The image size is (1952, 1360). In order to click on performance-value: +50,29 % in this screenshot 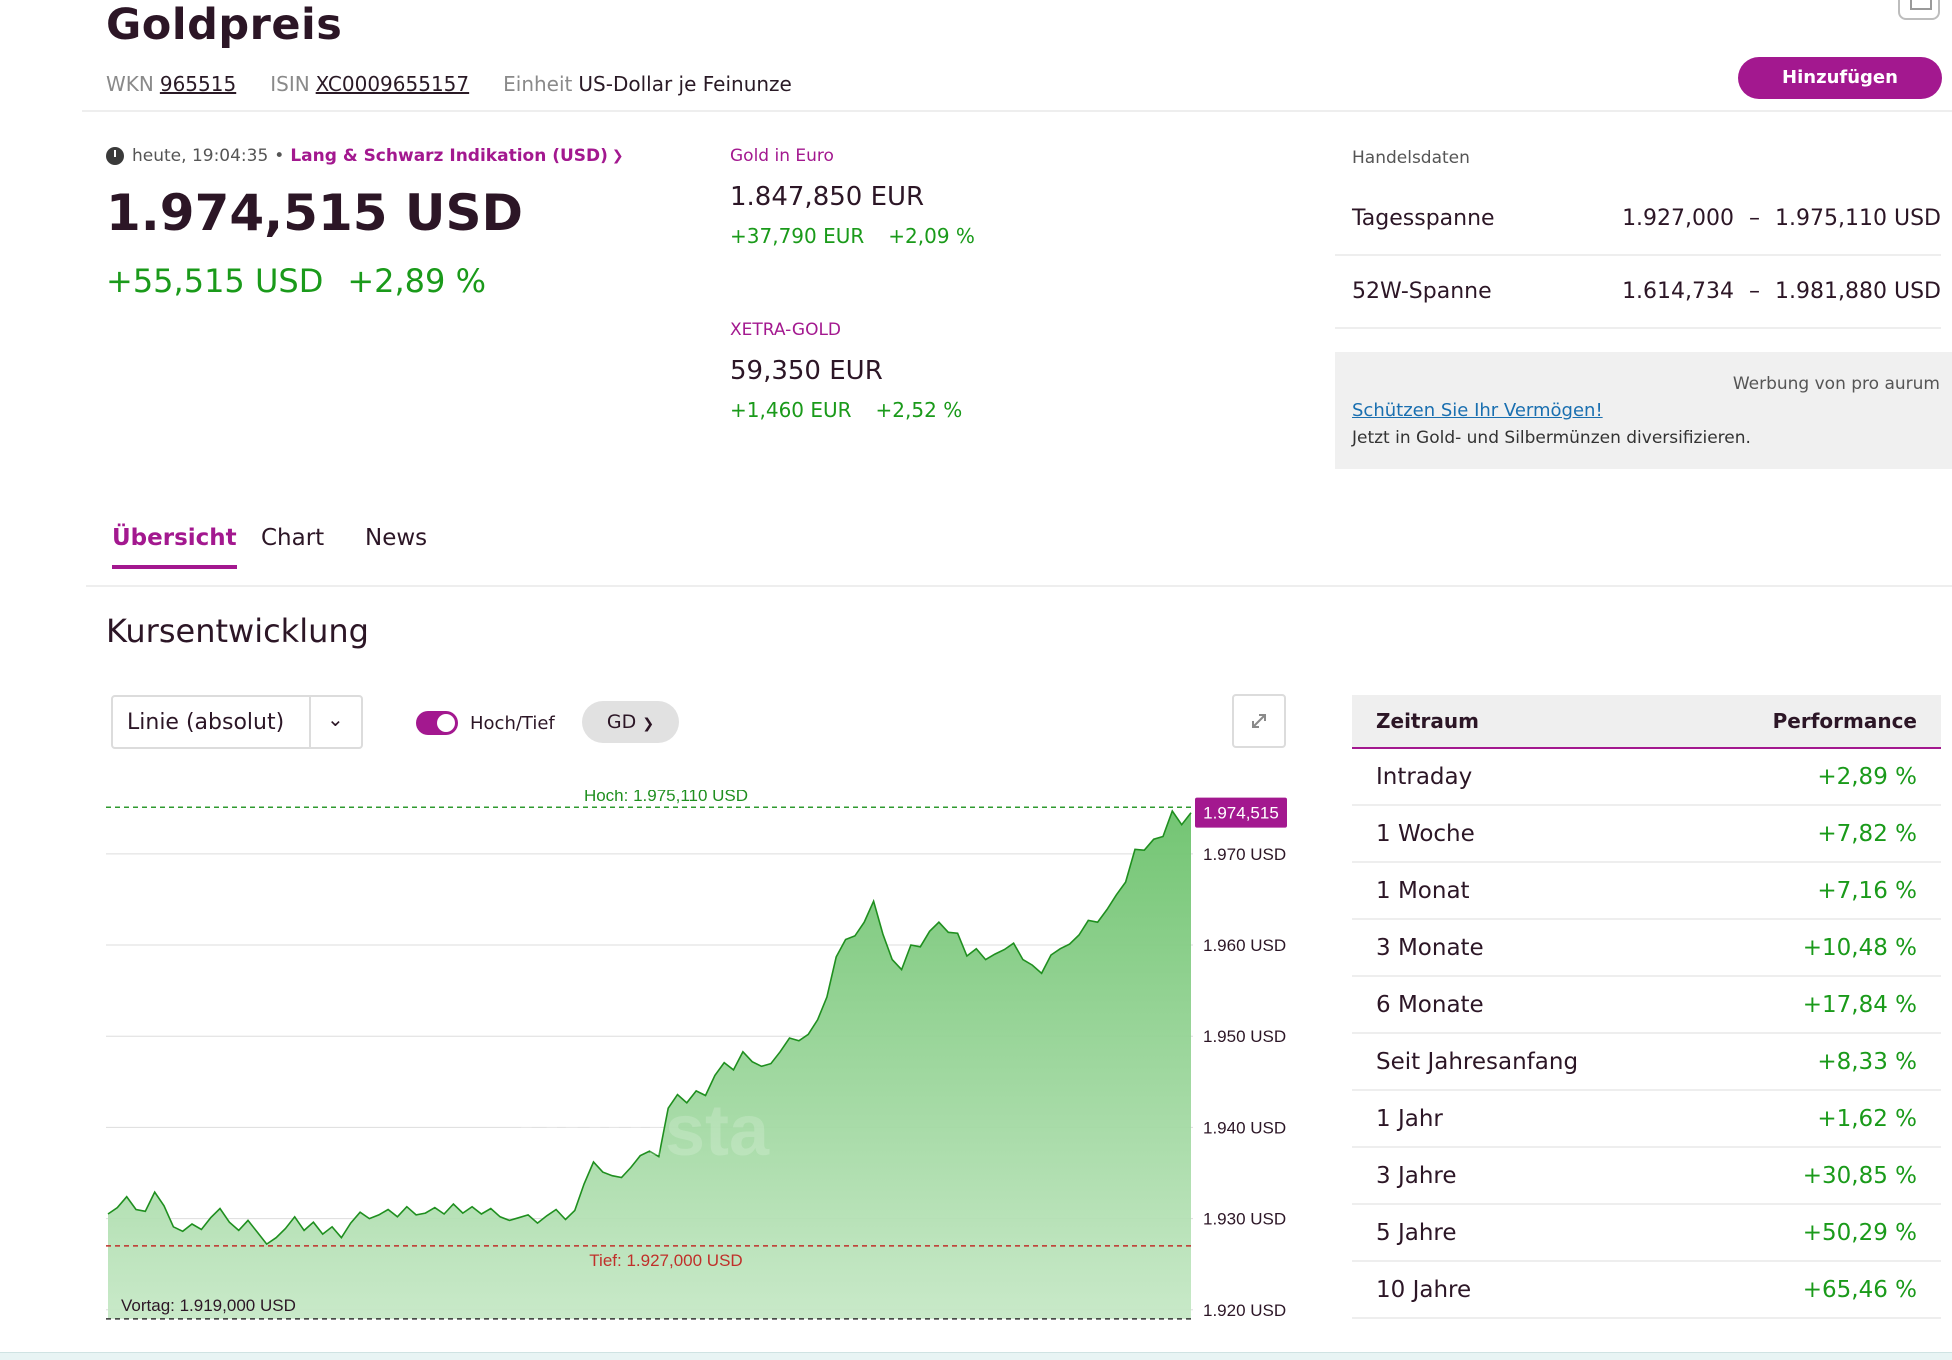, I will do `click(1859, 1232)`.